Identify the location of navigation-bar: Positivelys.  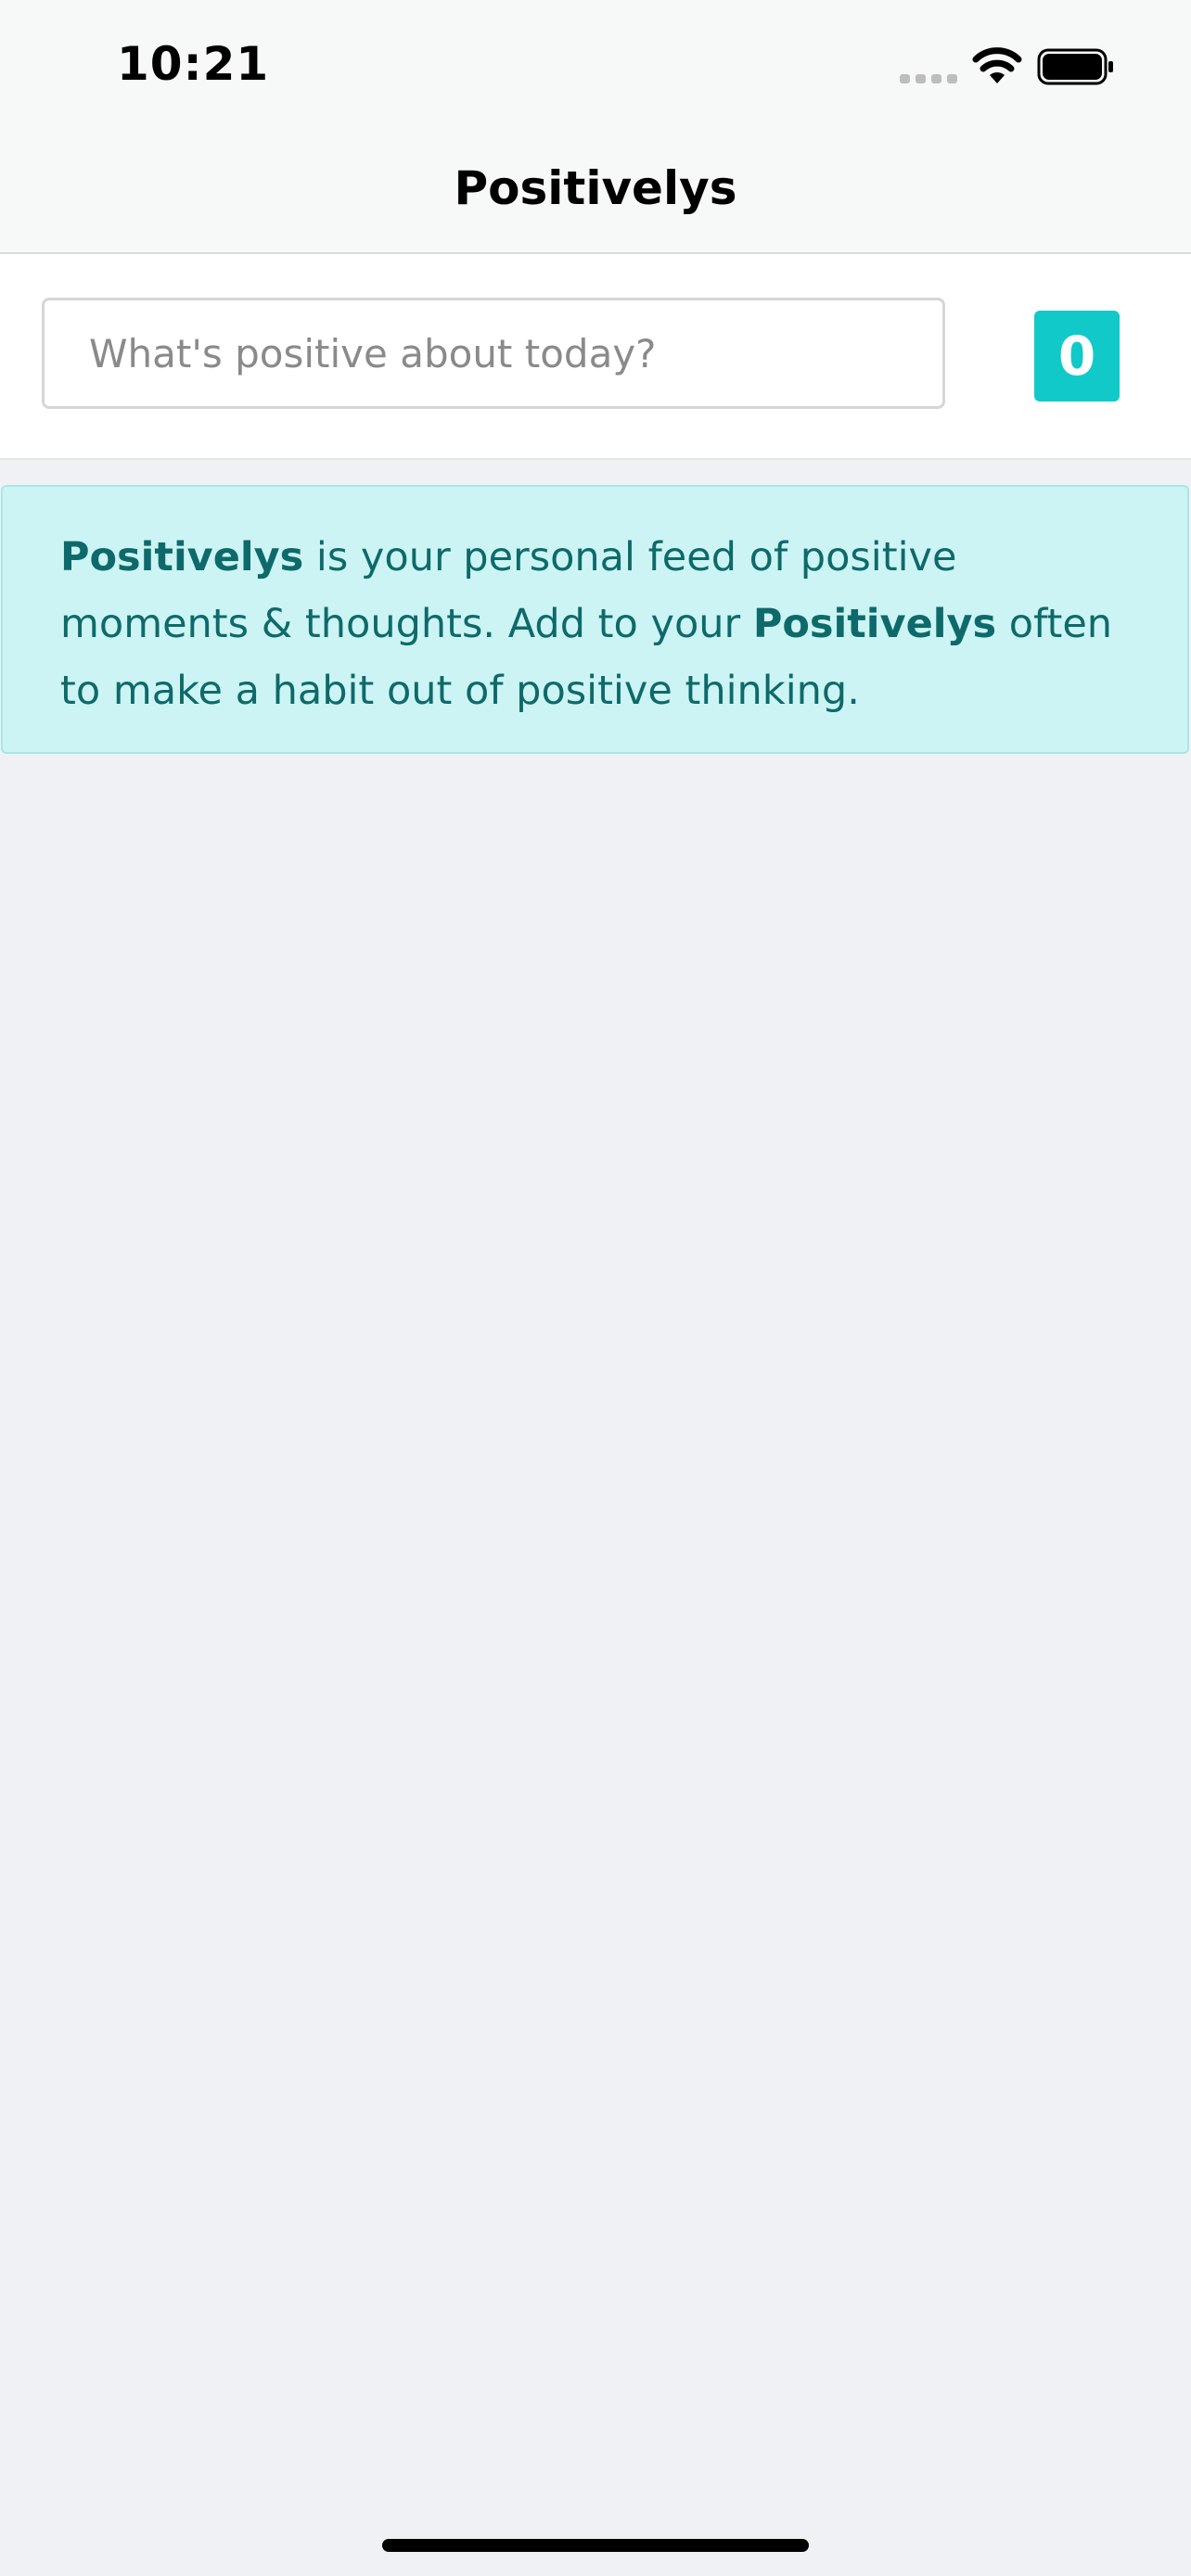
(595, 199).